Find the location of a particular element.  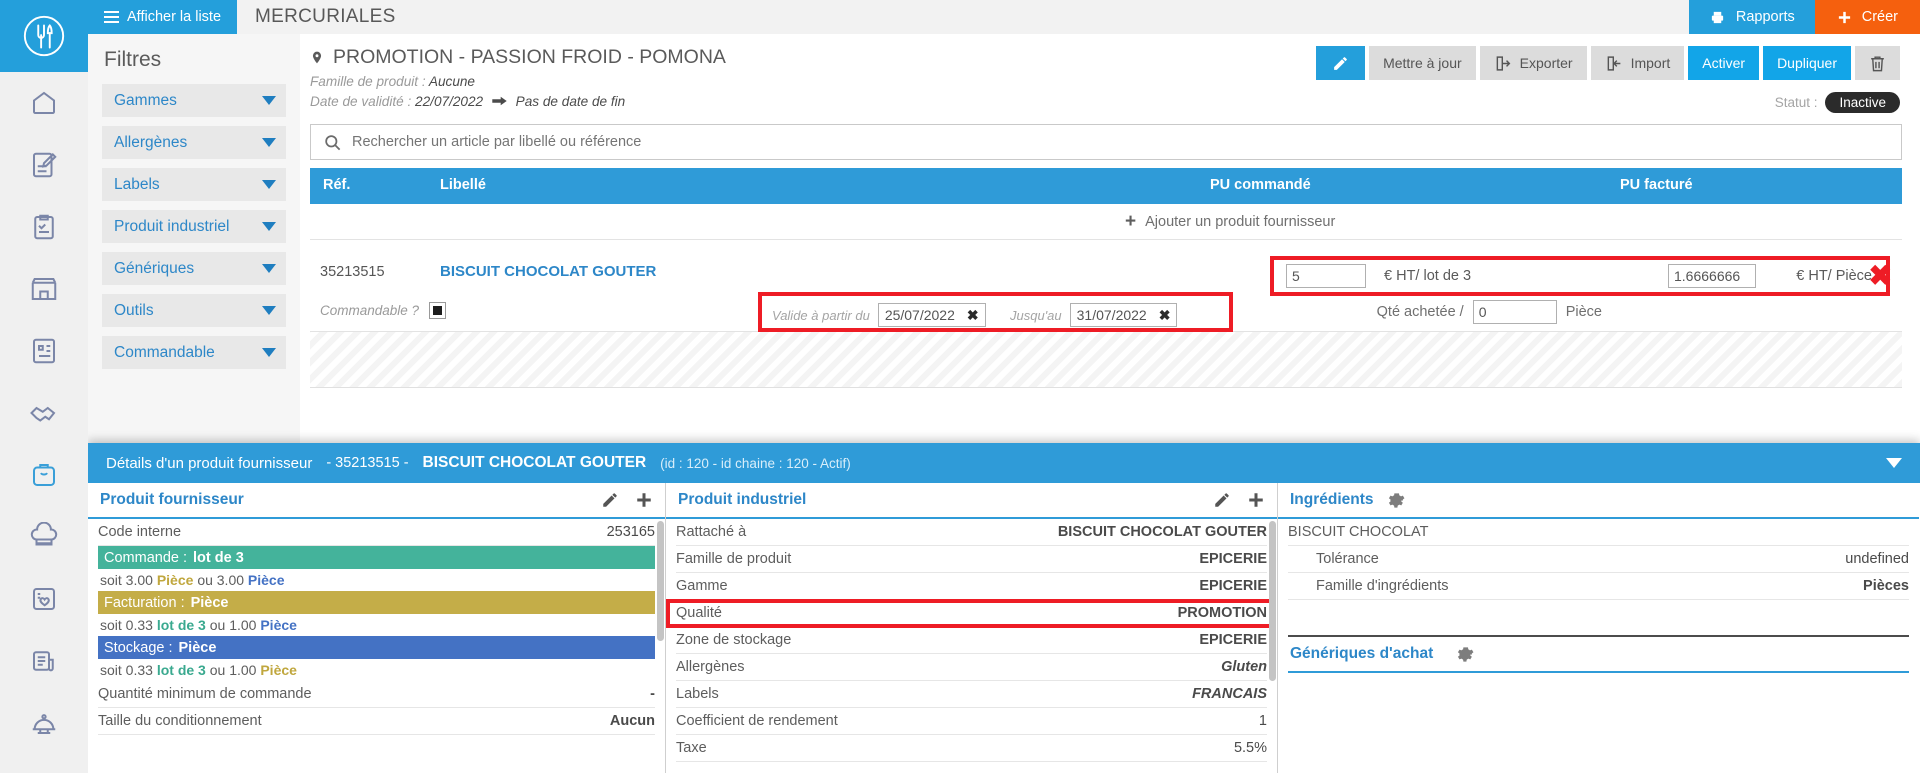

filter-labels: Labels is located at coordinates (194, 184).